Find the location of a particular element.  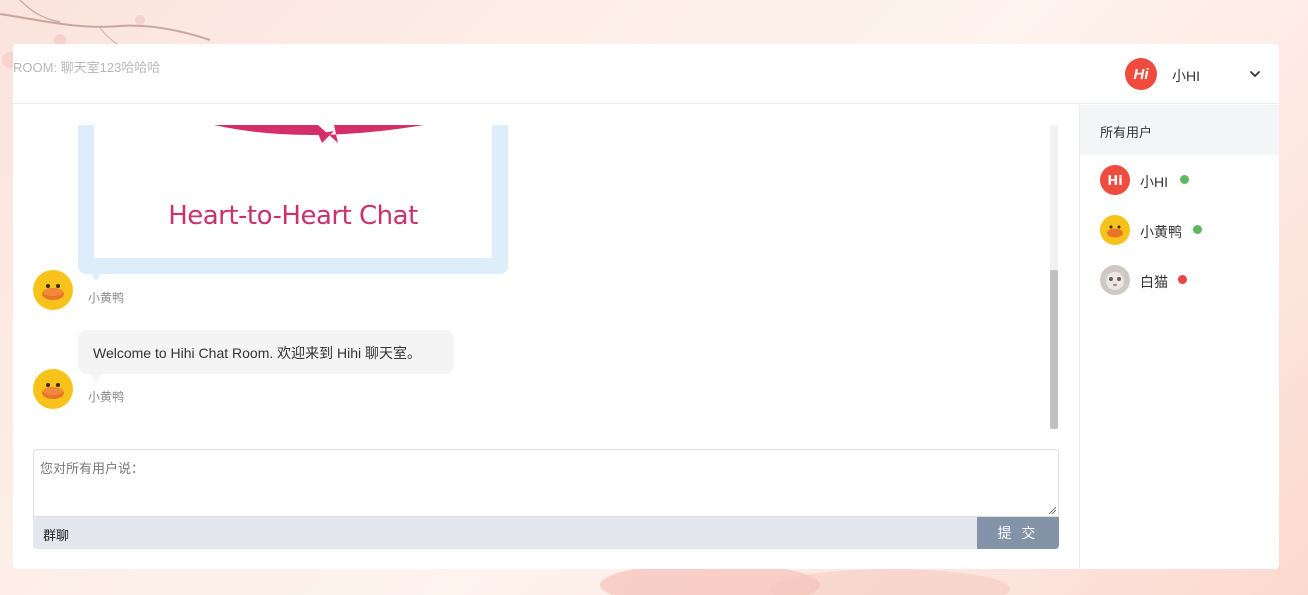

scrollbar-thumb is located at coordinates (1054, 349).